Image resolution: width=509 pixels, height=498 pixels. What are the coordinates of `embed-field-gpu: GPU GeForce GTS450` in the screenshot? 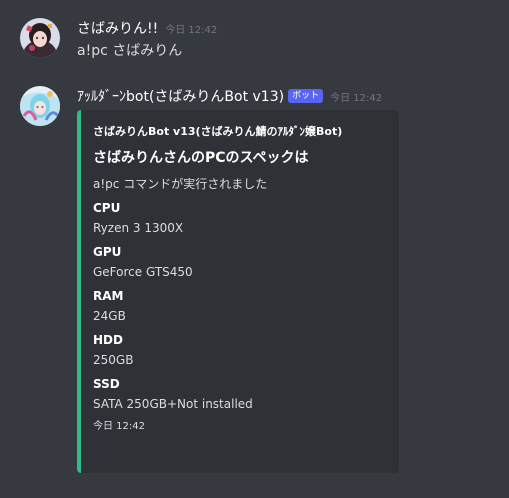 It's located at (240, 262).